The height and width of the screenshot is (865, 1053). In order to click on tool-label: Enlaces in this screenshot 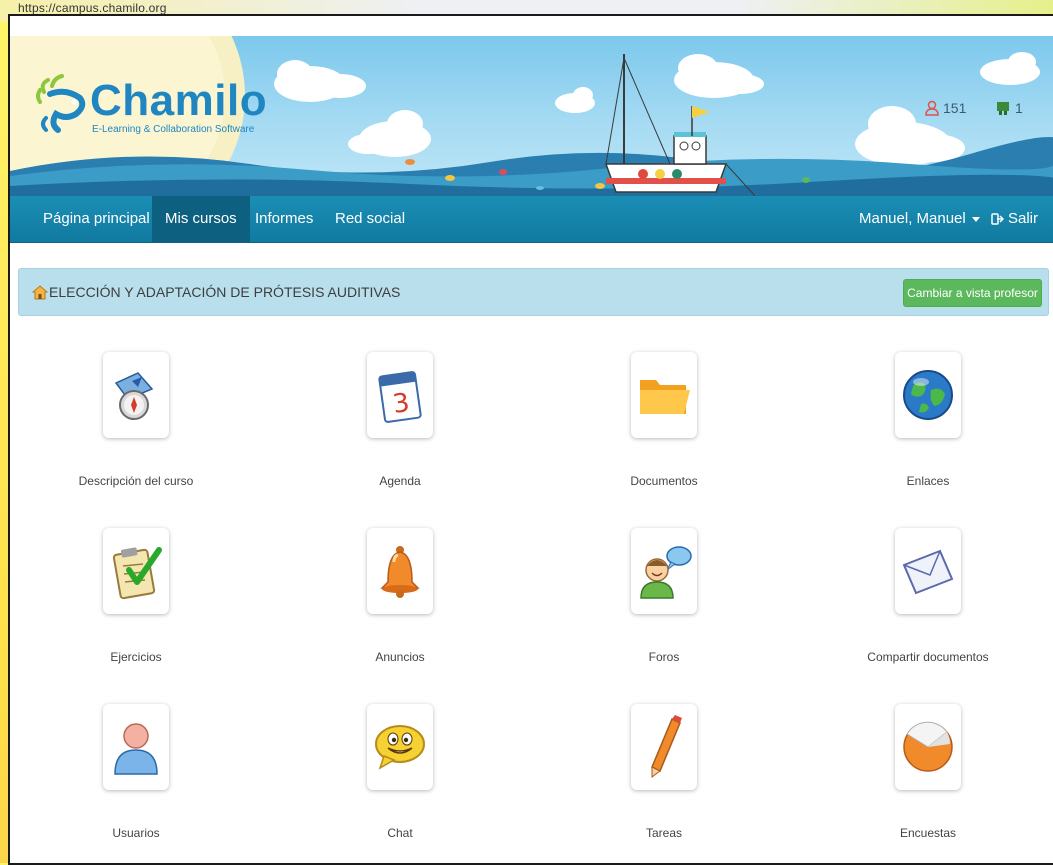, I will do `click(928, 481)`.